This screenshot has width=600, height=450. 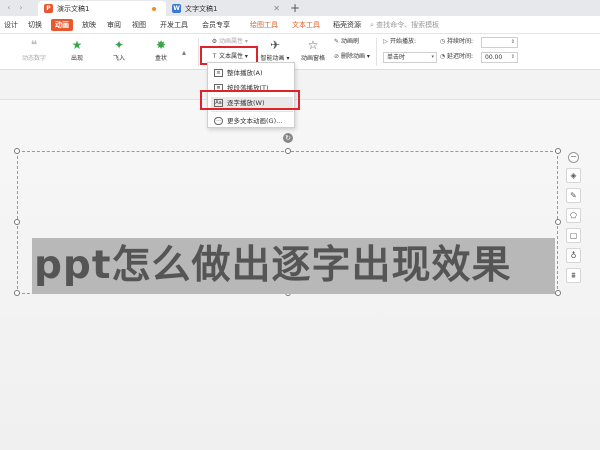 What do you see at coordinates (114, 25) in the screenshot?
I see `menu-review: 审阅` at bounding box center [114, 25].